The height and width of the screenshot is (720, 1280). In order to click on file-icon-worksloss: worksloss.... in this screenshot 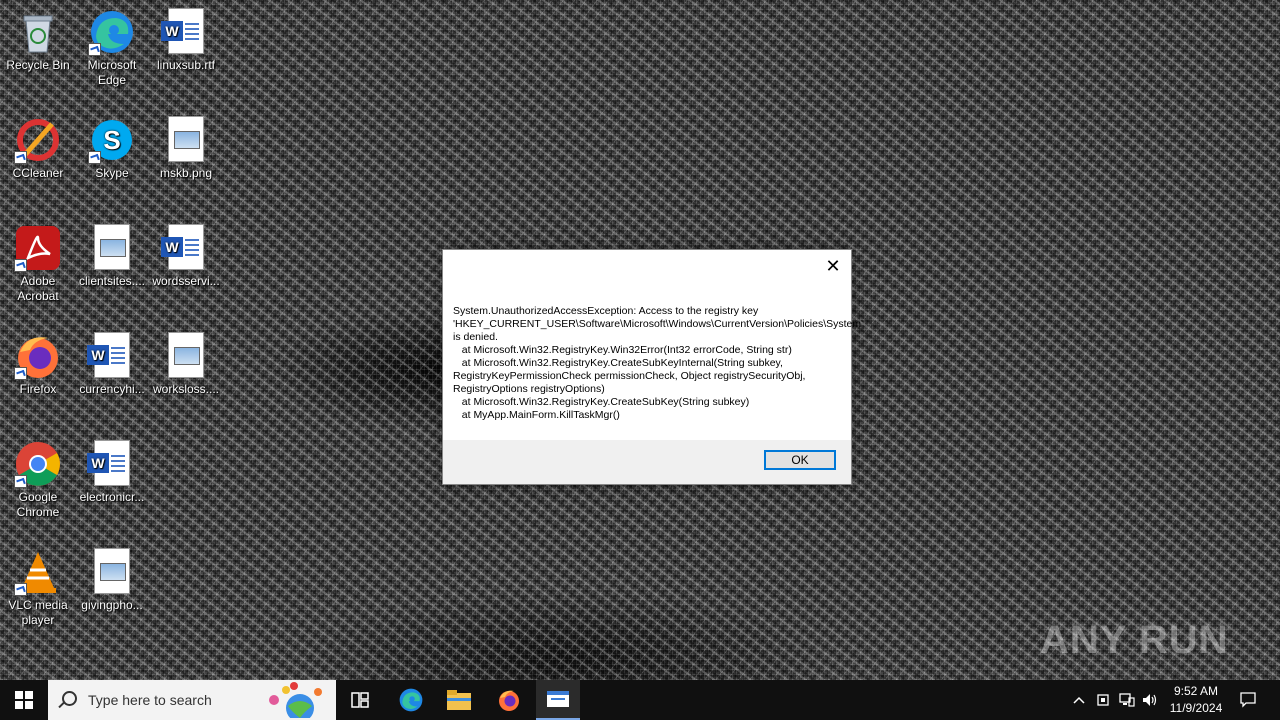, I will do `click(186, 361)`.